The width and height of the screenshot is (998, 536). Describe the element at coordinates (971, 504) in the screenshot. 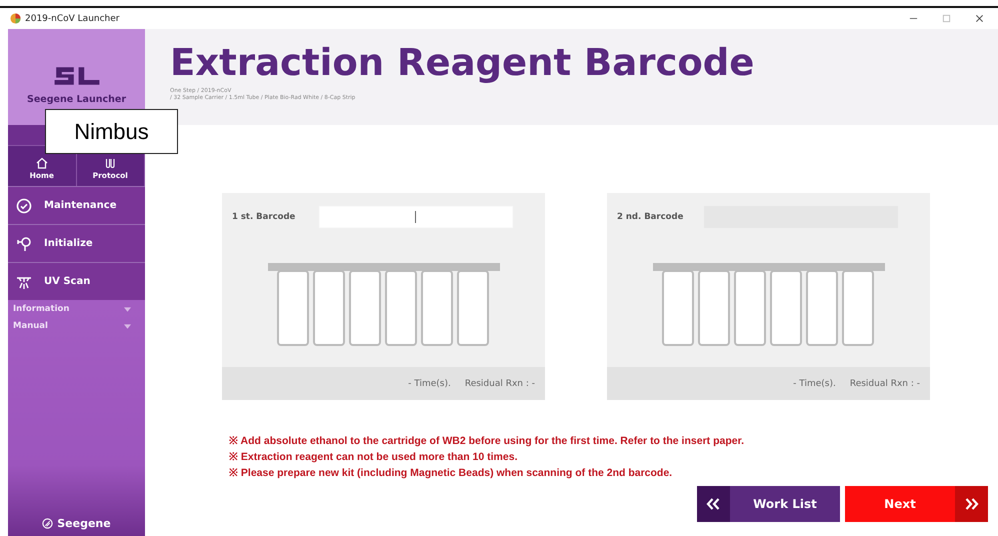

I see `double-chevron-right-icon` at that location.